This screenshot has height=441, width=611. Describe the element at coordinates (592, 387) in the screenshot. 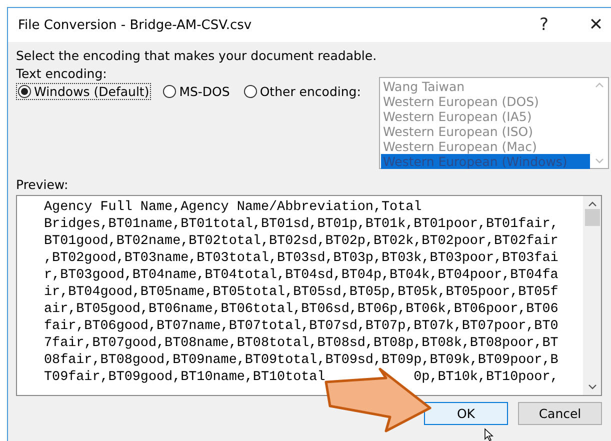

I see `scroll-down-icon` at that location.